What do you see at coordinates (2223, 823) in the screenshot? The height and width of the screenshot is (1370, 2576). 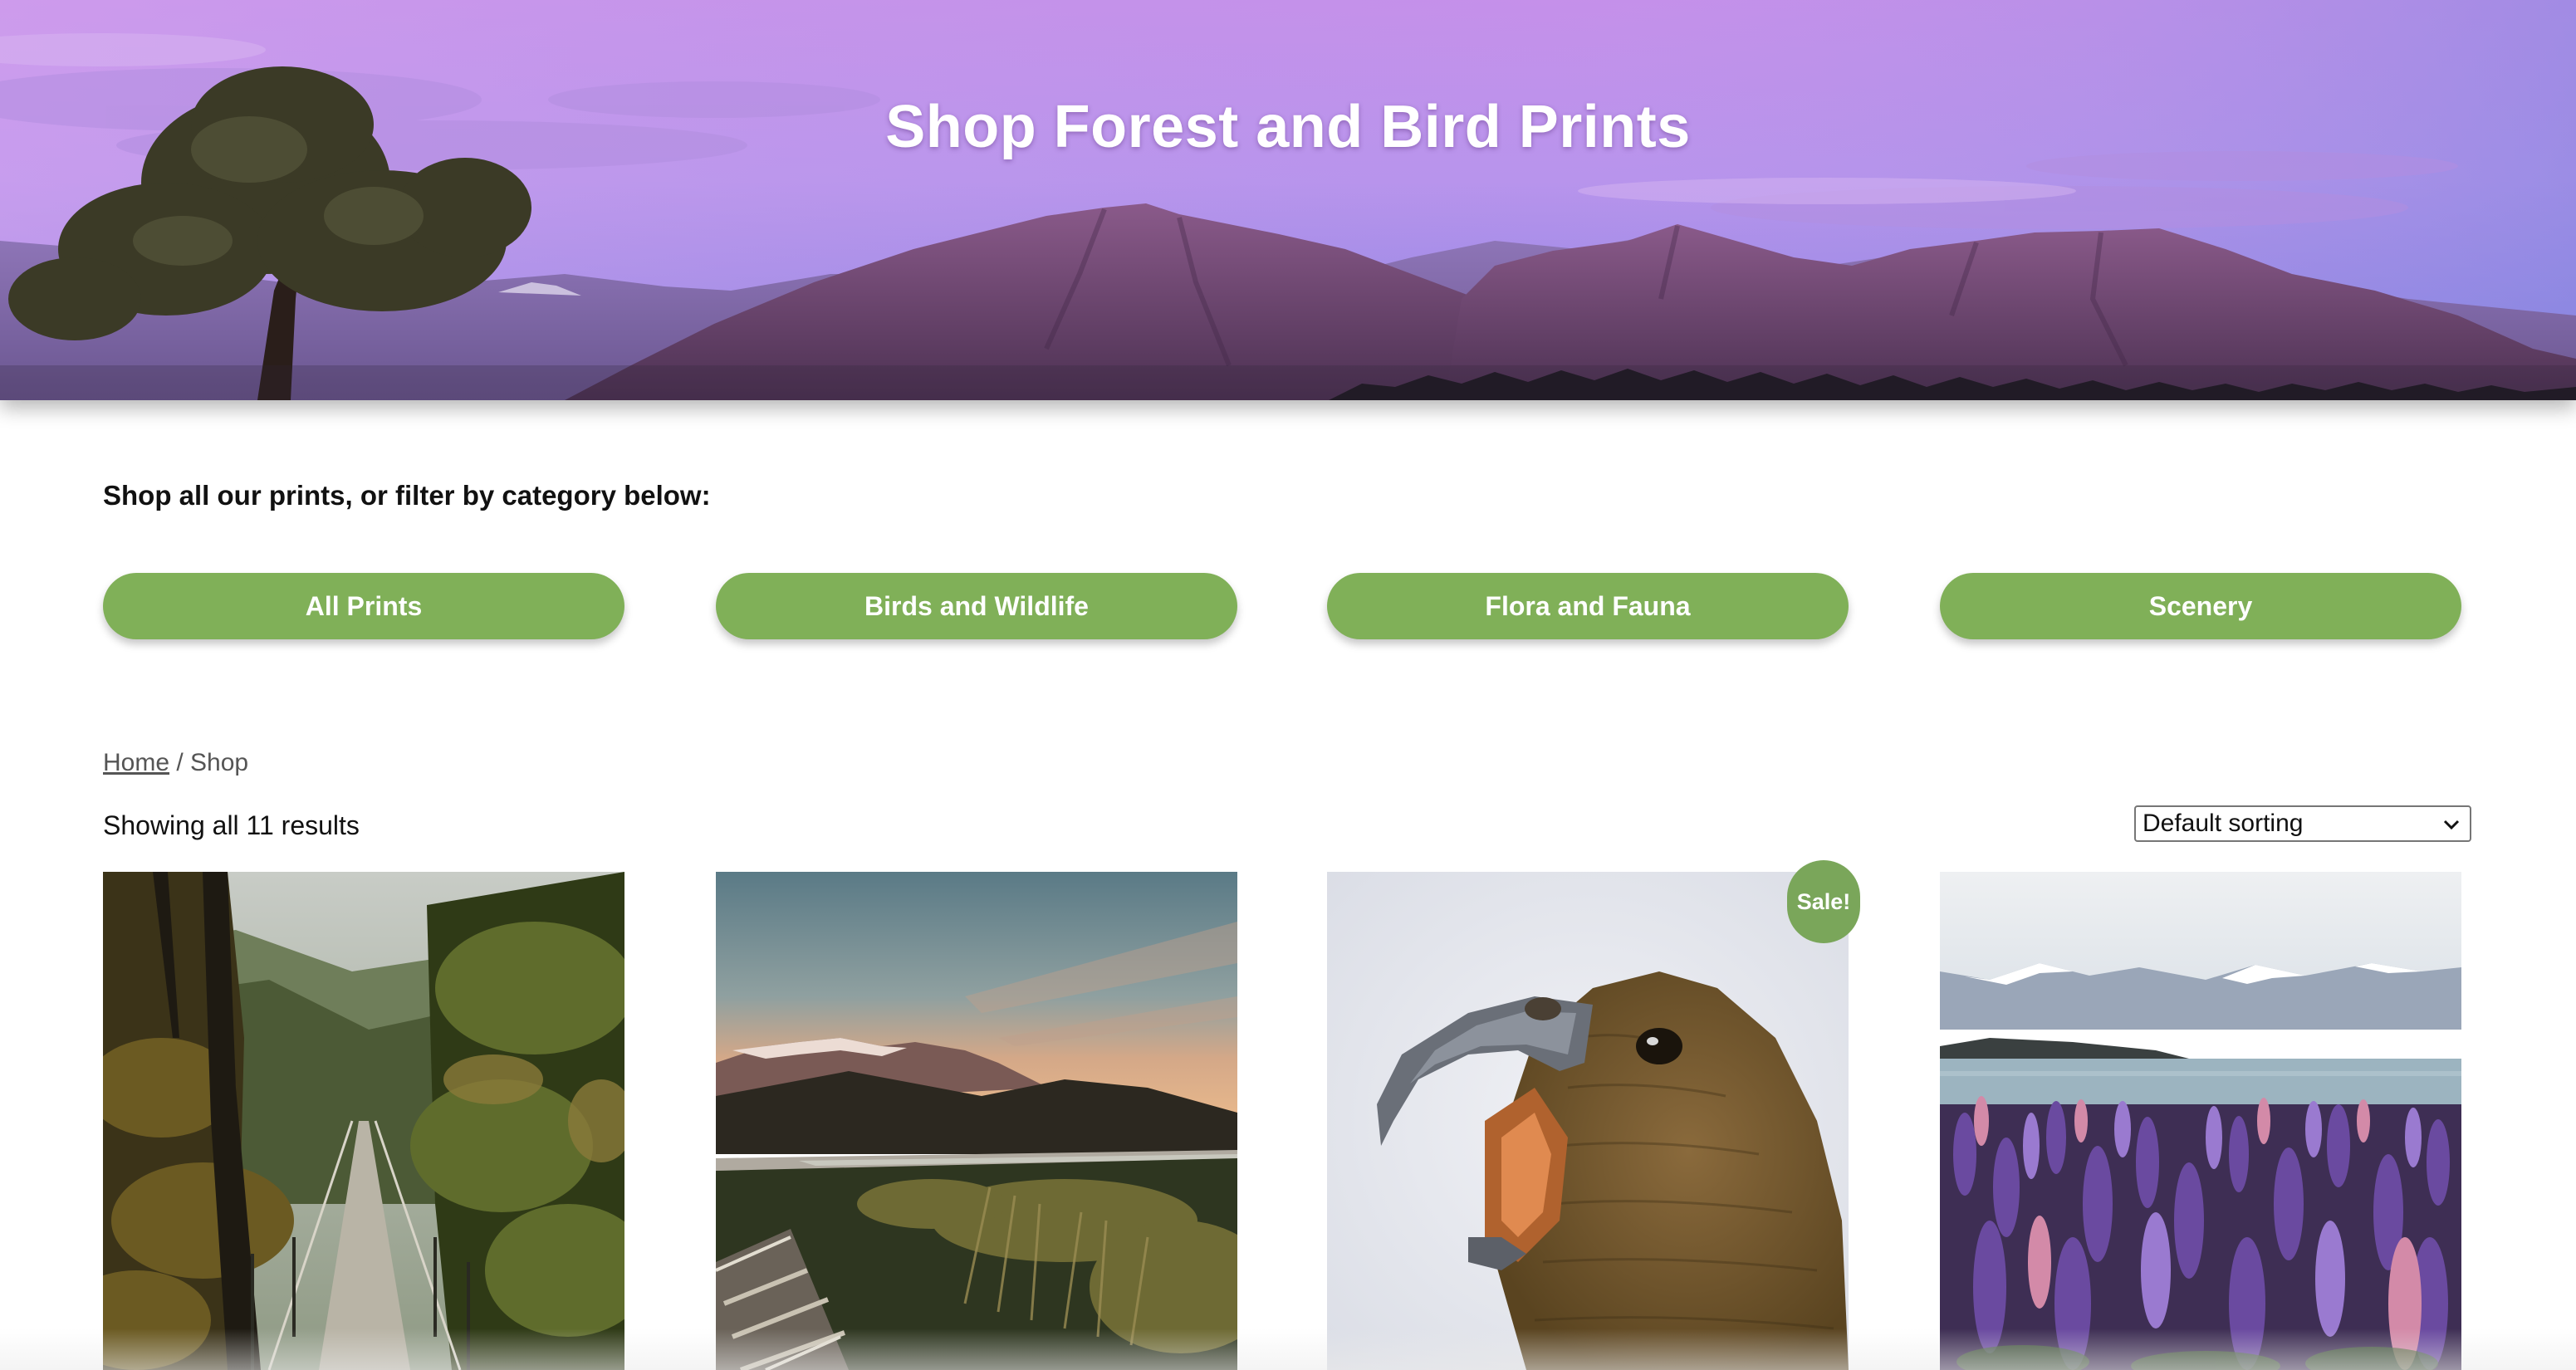 I see `sort-selected-value: Default sorting` at bounding box center [2223, 823].